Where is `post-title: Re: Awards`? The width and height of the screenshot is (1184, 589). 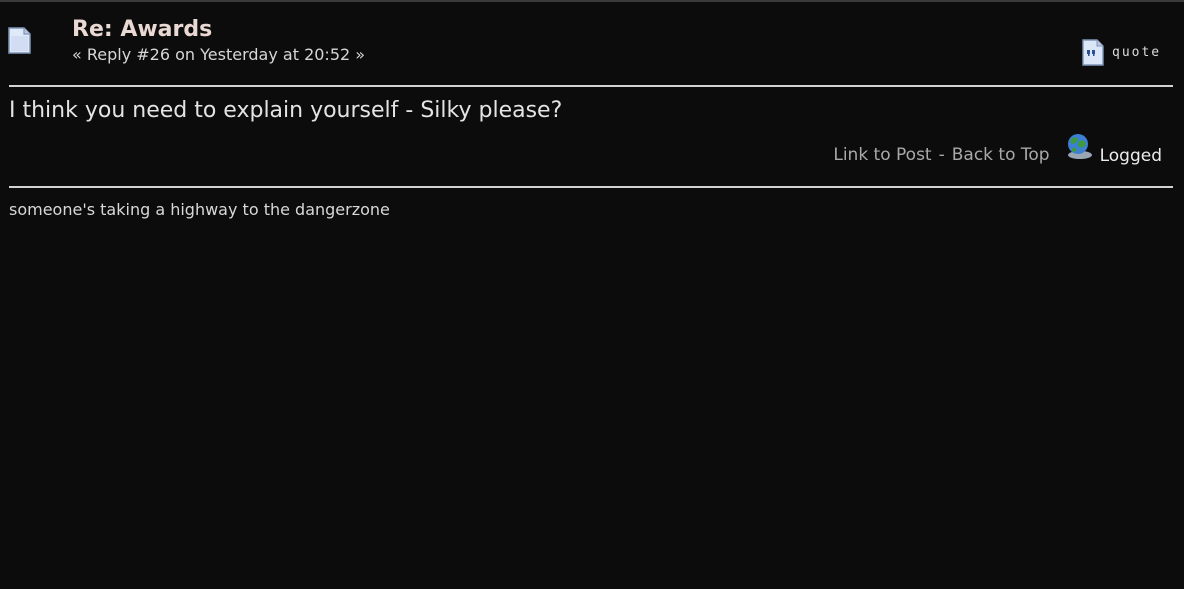
post-title: Re: Awards is located at coordinates (142, 30).